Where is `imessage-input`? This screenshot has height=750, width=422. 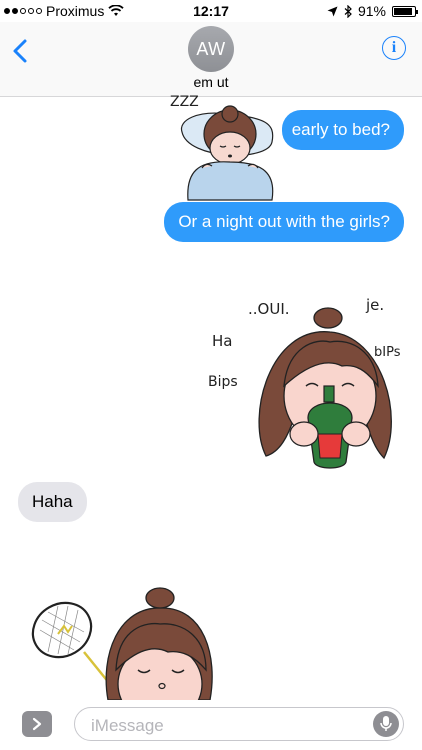 imessage-input is located at coordinates (226, 726).